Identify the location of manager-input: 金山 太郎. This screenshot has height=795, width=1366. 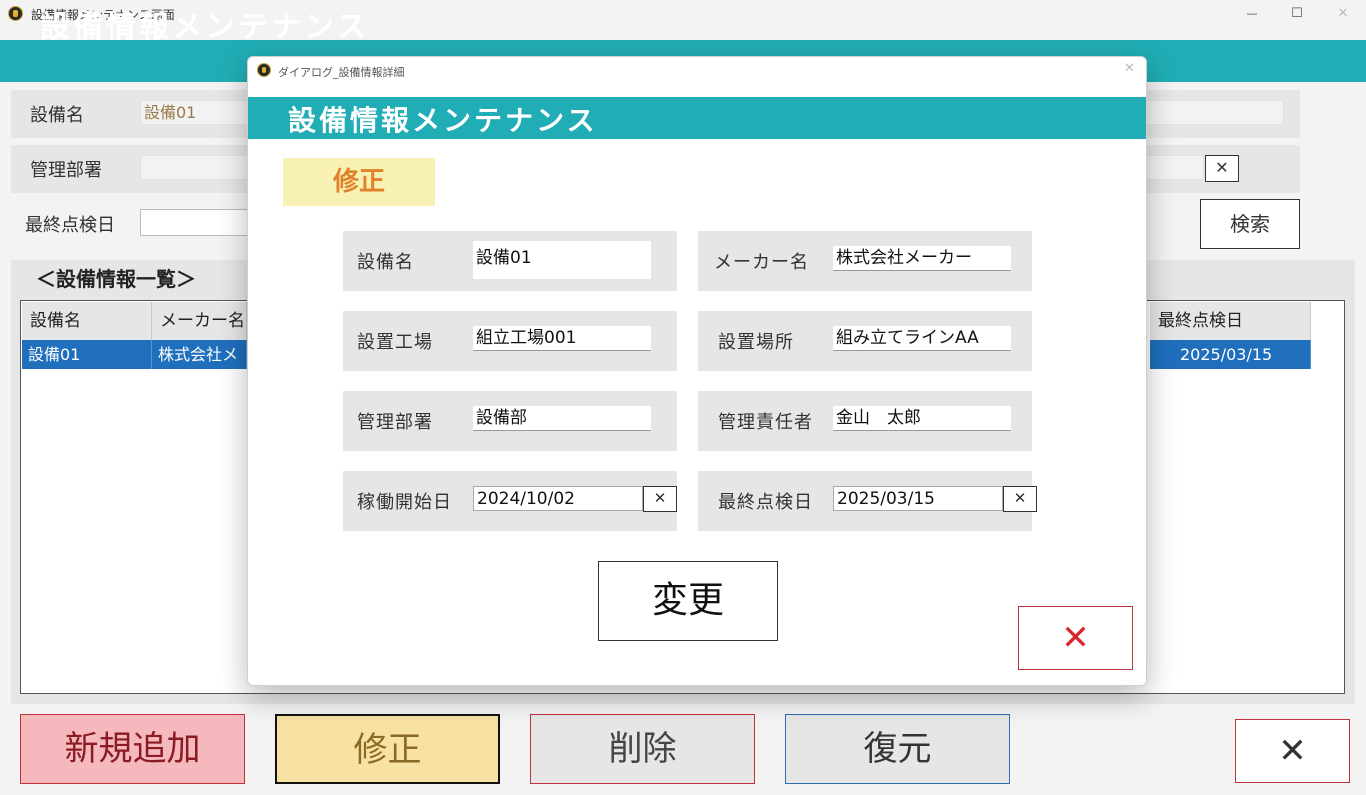
(922, 418).